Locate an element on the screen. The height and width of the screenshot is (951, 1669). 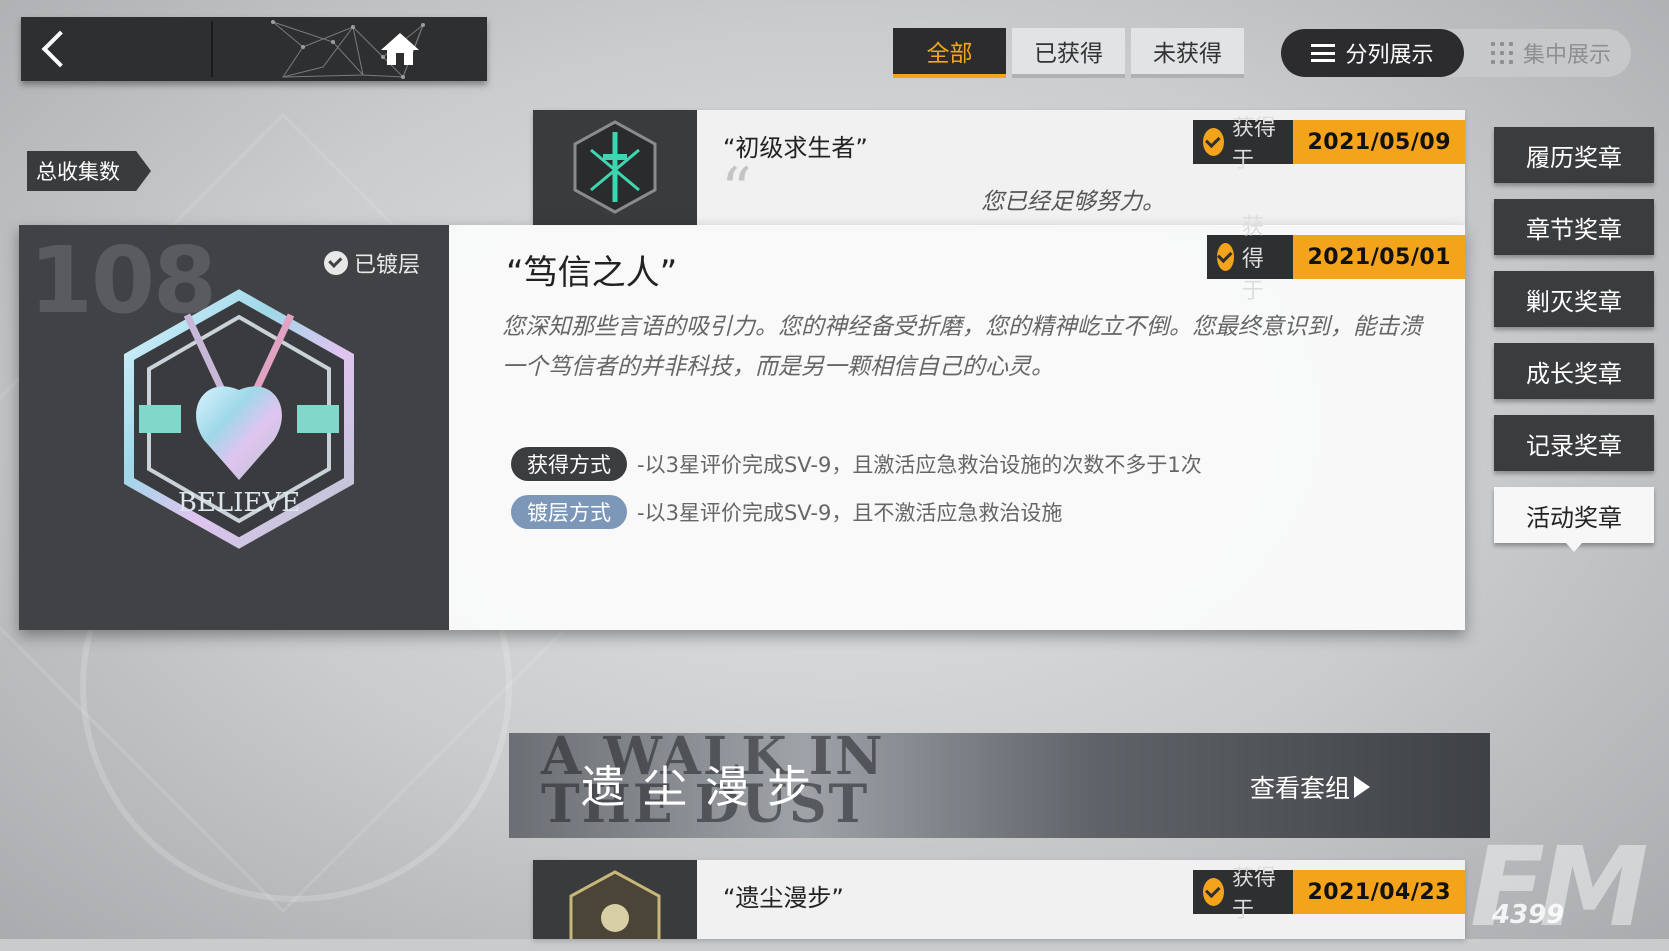
obtain-method-row: 获得方式 -以3星评价完成SV-9，且激活应急救治设施的次数不多于1次 is located at coordinates (856, 464).